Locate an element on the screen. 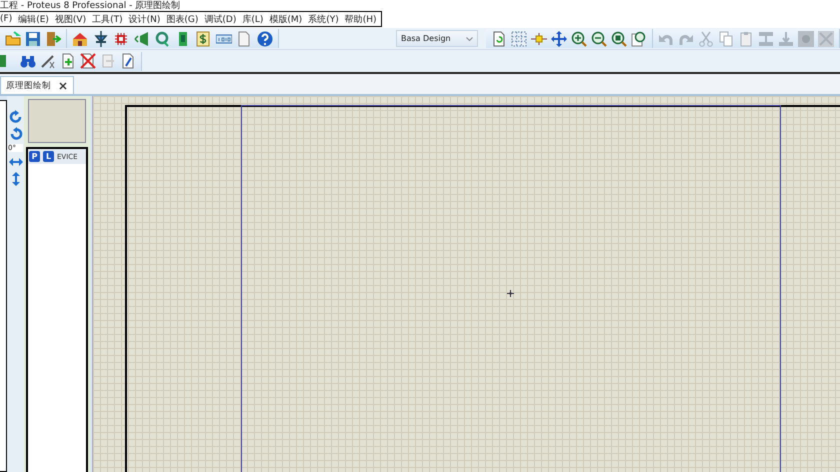 This screenshot has height=472, width=840. save-icon is located at coordinates (33, 38).